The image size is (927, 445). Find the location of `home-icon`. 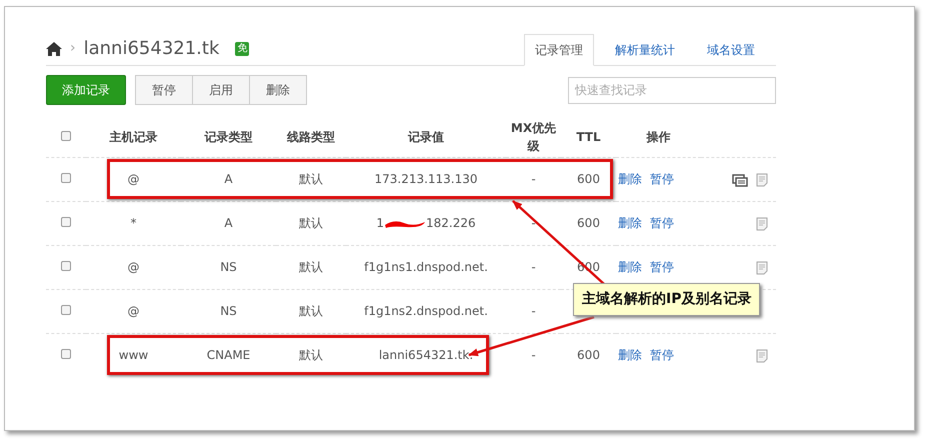

home-icon is located at coordinates (54, 49).